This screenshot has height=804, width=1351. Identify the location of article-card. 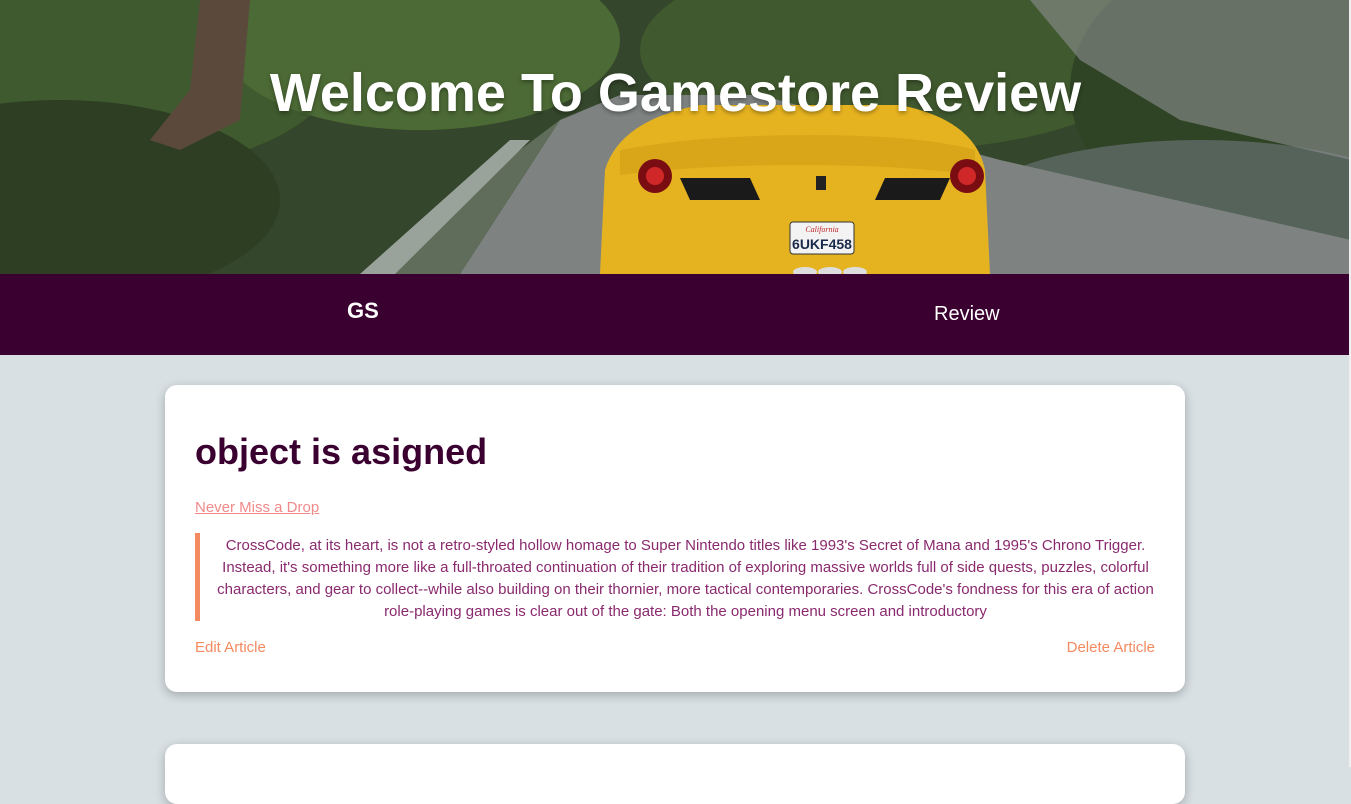
(675, 774).